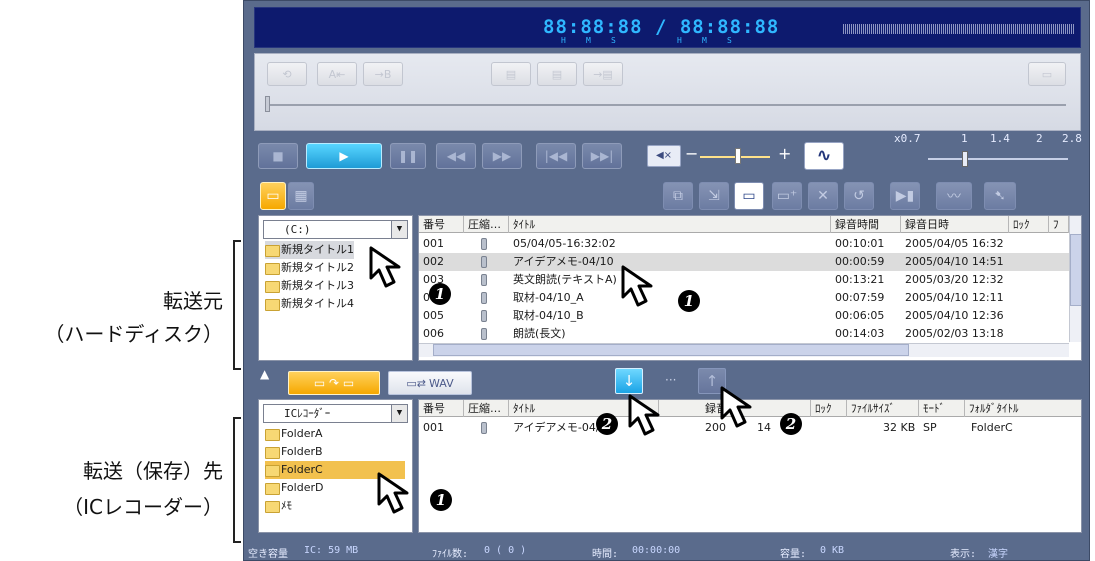 The height and width of the screenshot is (561, 1095). What do you see at coordinates (335, 229) in the screenshot?
I see `hdd-drive-select: (C:) ▼` at bounding box center [335, 229].